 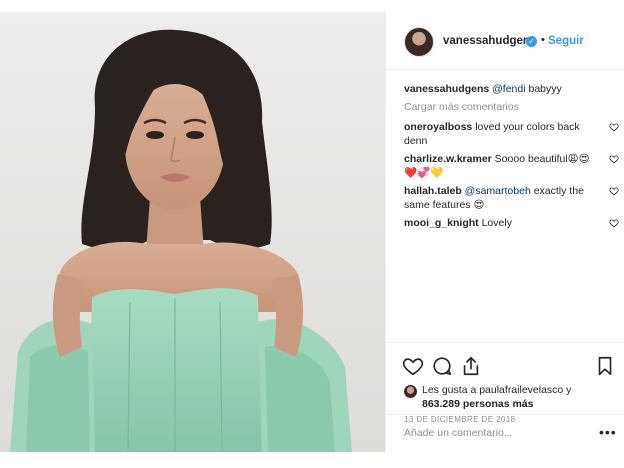 What do you see at coordinates (511, 107) in the screenshot?
I see `load-more-comments-button: Cargar más comentarios` at bounding box center [511, 107].